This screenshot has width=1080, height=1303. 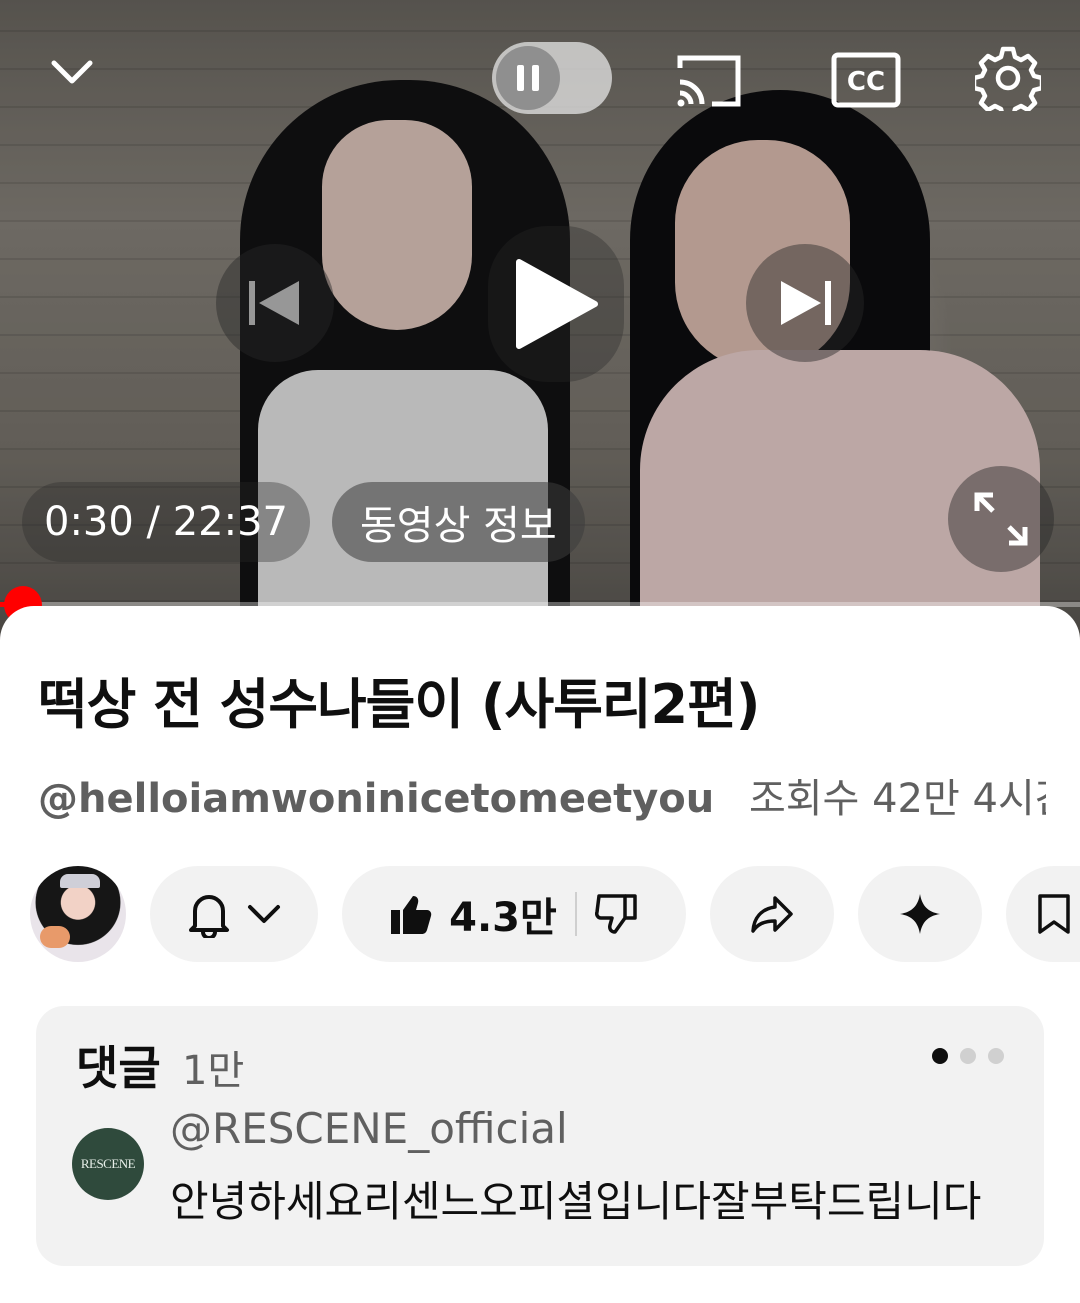 What do you see at coordinates (369, 1128) in the screenshot?
I see `comment-author: @RESCENE_official` at bounding box center [369, 1128].